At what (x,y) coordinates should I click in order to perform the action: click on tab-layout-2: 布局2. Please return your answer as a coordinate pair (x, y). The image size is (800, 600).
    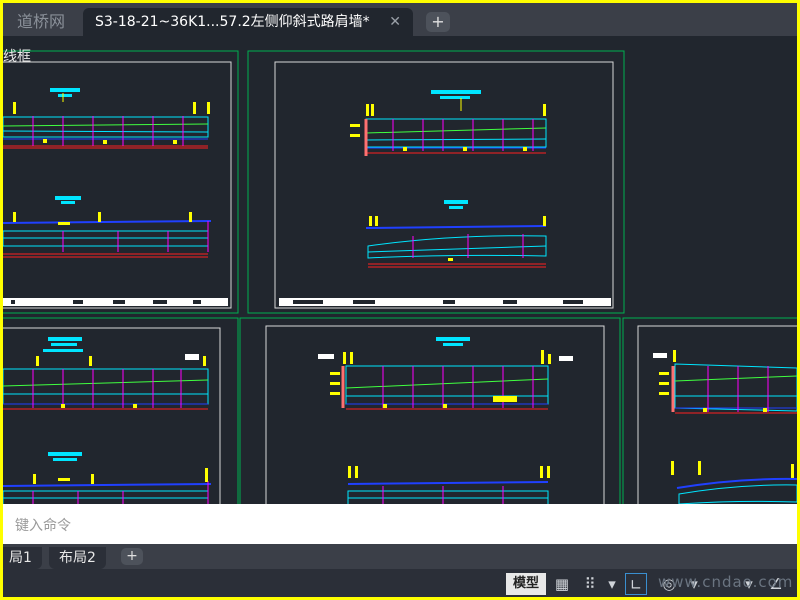
    Looking at the image, I should click on (77, 558).